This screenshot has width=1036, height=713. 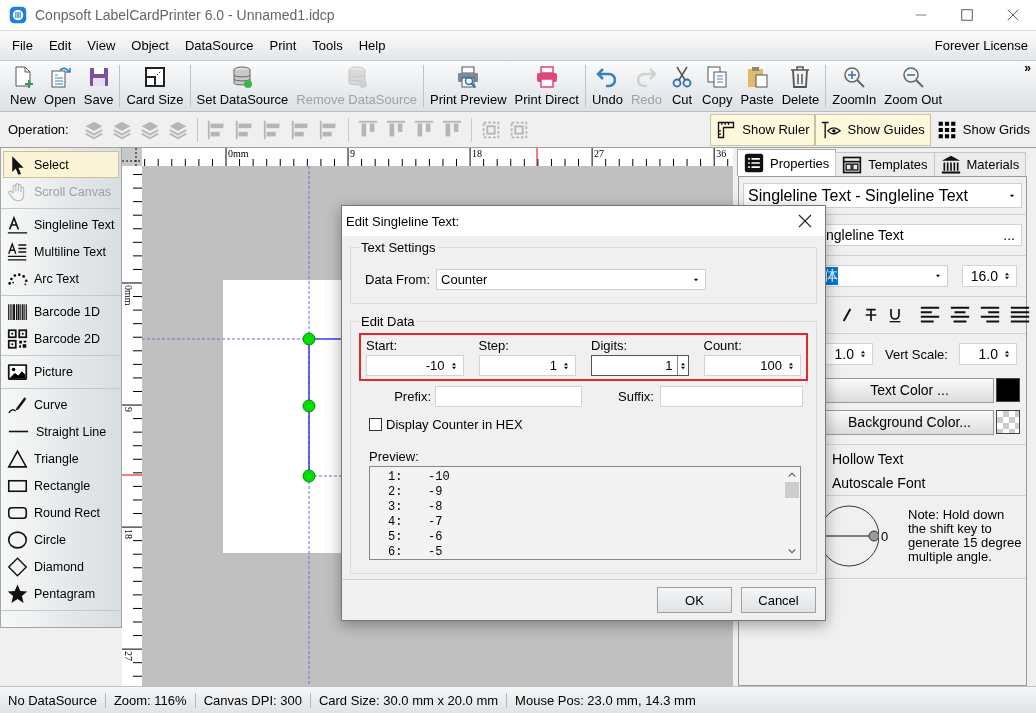 I want to click on close-icon, so click(x=1013, y=15).